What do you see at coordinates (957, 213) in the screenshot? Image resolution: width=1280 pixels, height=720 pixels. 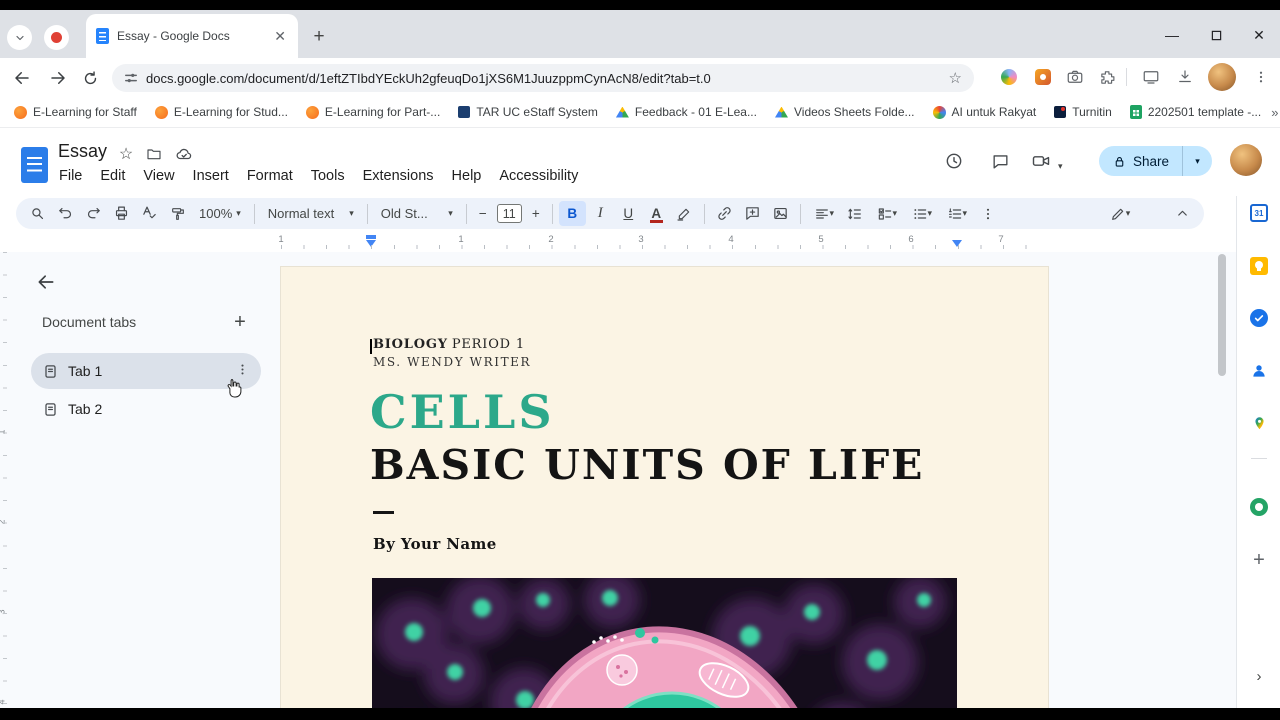 I see `numbered-list-button: ▾` at bounding box center [957, 213].